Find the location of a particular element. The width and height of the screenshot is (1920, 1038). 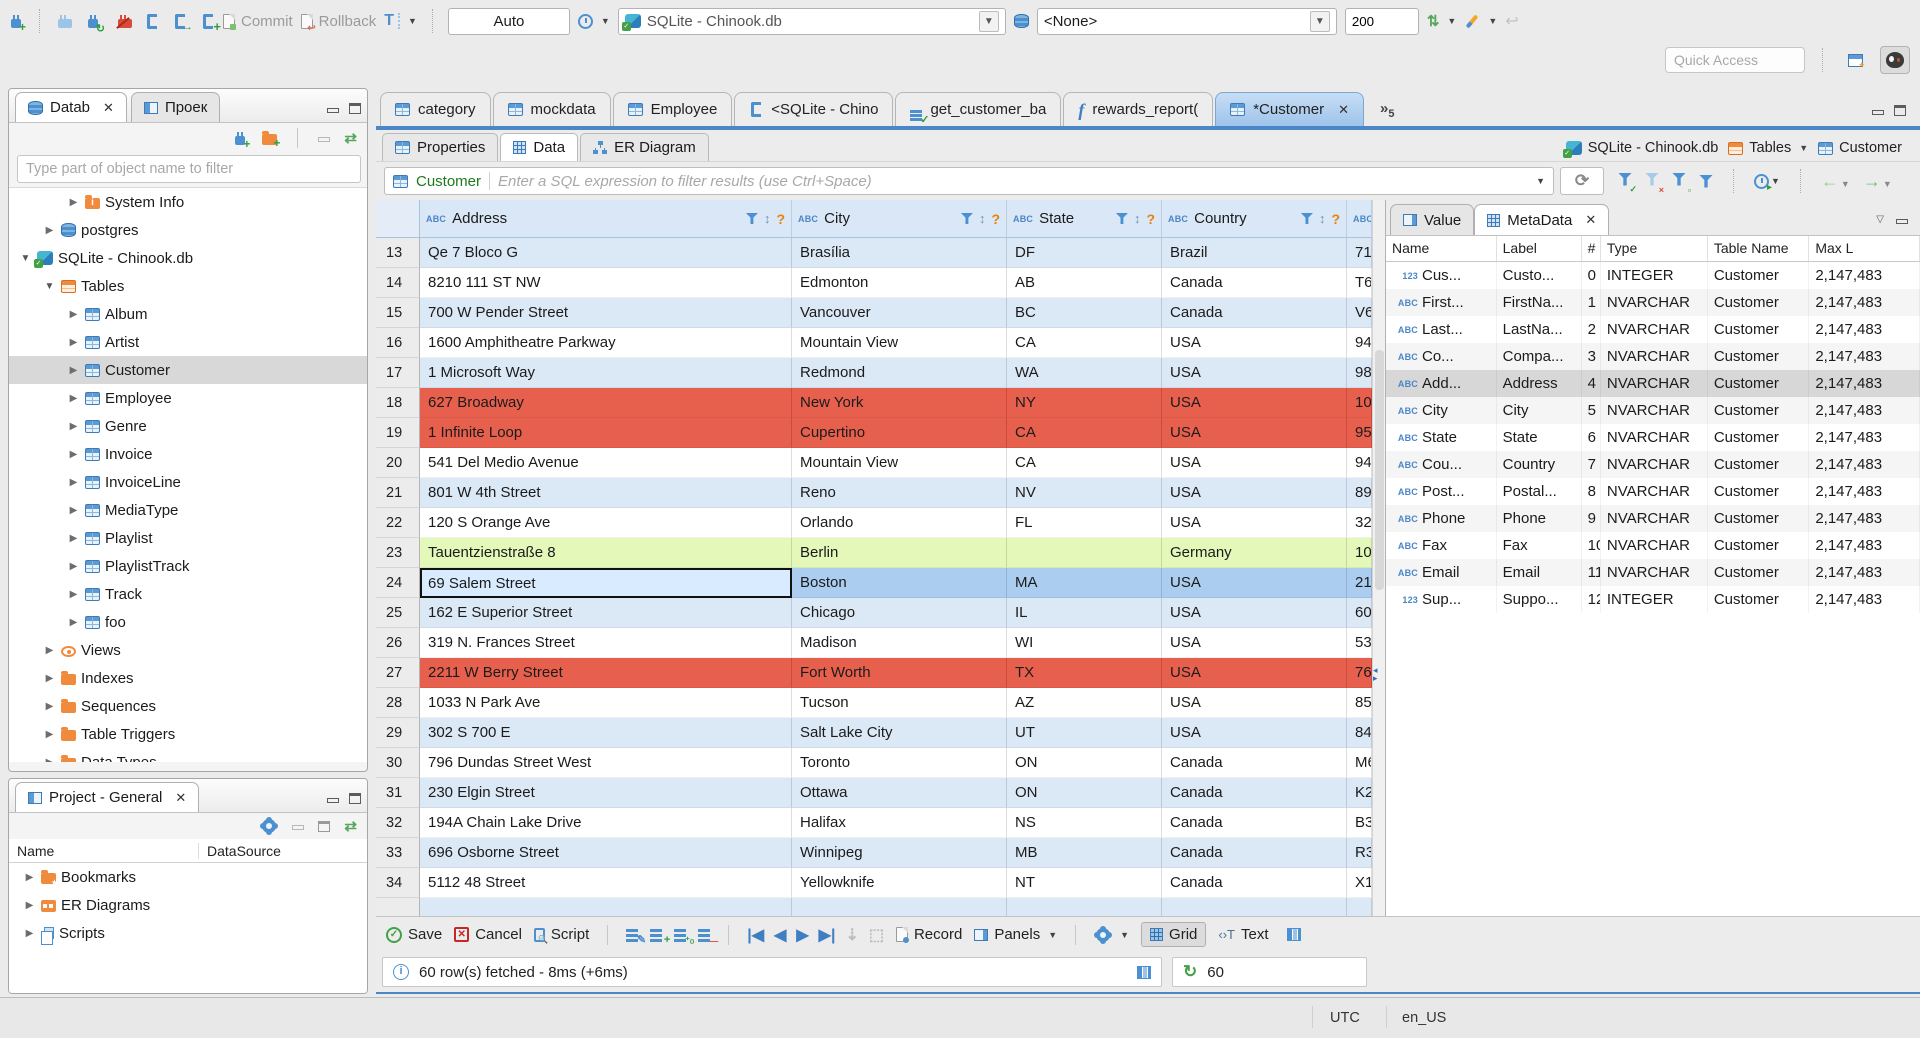

grid-cell: 98 is located at coordinates (1359, 373).